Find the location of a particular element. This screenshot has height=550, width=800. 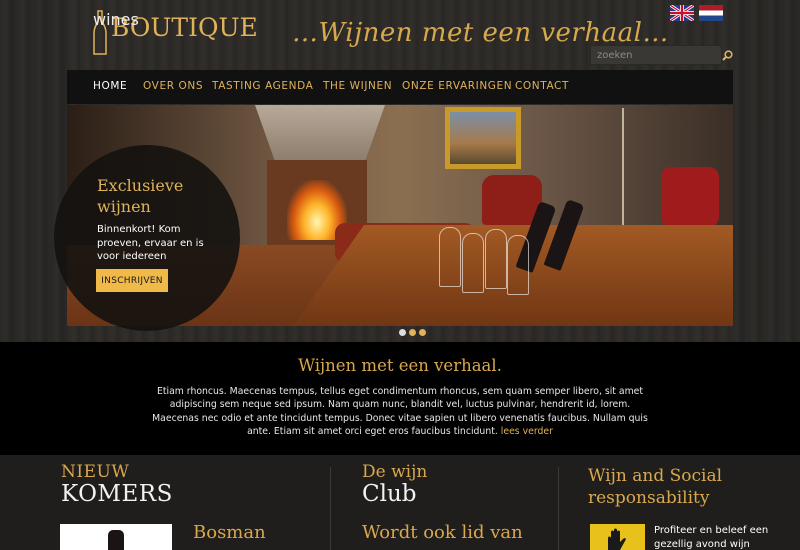

nieuw-title: NIEUW is located at coordinates (95, 472).